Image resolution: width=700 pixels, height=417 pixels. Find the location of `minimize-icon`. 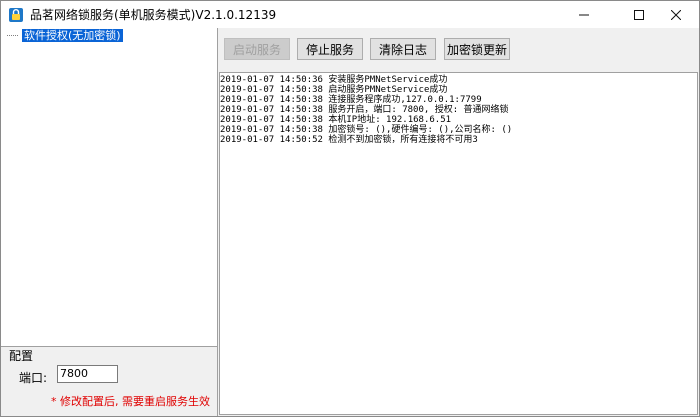

minimize-icon is located at coordinates (584, 14).